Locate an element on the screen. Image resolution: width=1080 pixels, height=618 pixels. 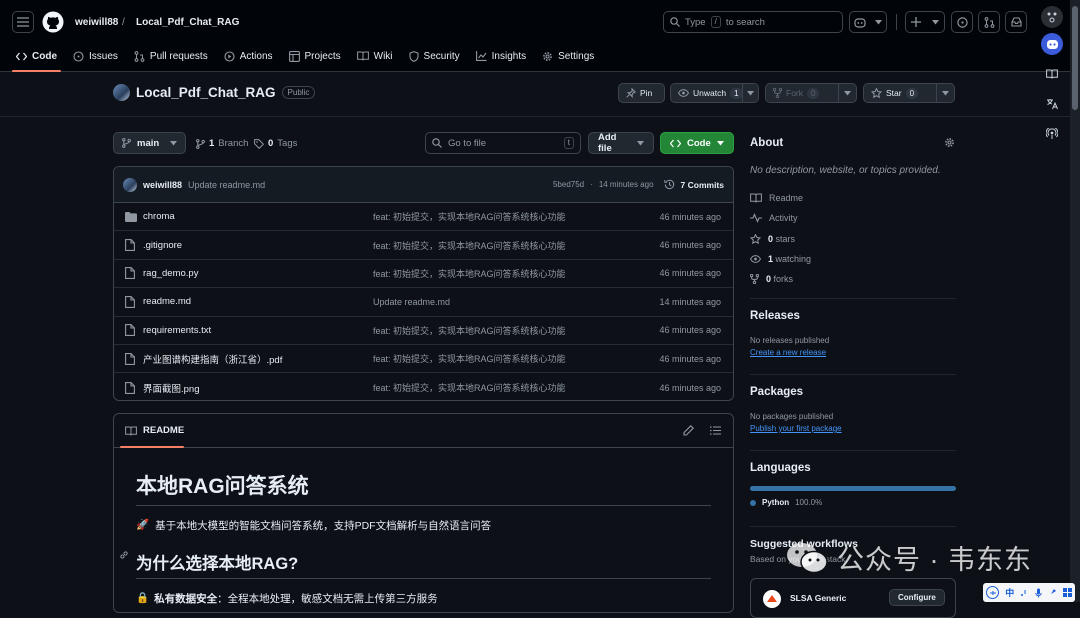
star-button: Star 0 is located at coordinates (909, 93).